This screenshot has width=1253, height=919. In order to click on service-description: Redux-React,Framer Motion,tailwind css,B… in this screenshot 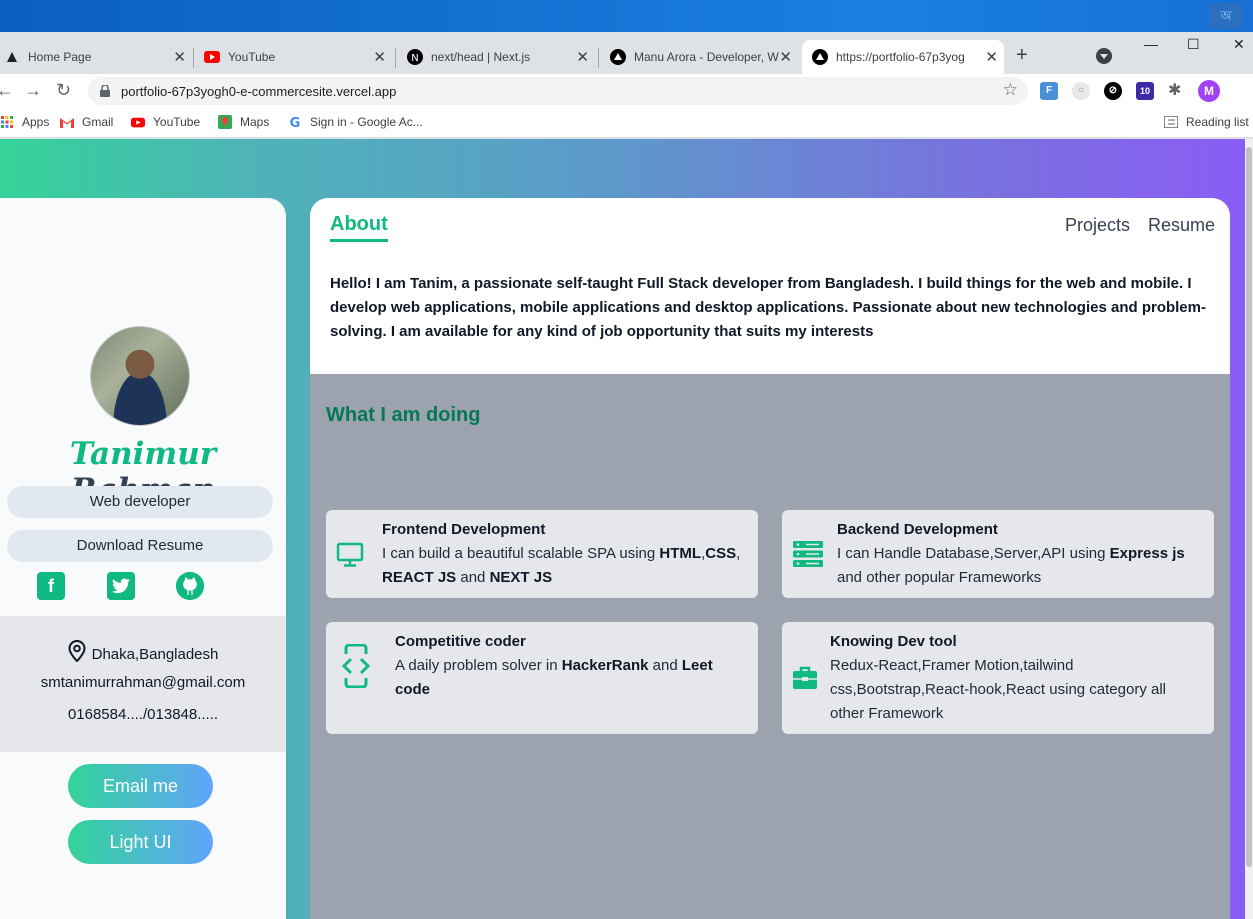, I will do `click(998, 689)`.